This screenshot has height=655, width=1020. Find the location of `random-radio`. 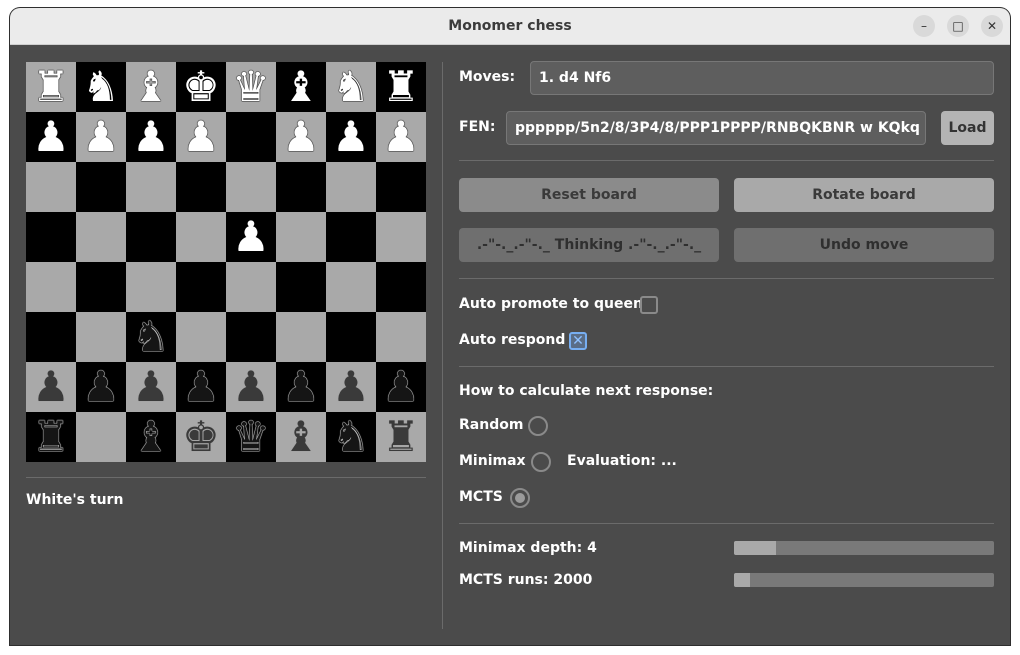

random-radio is located at coordinates (538, 426).